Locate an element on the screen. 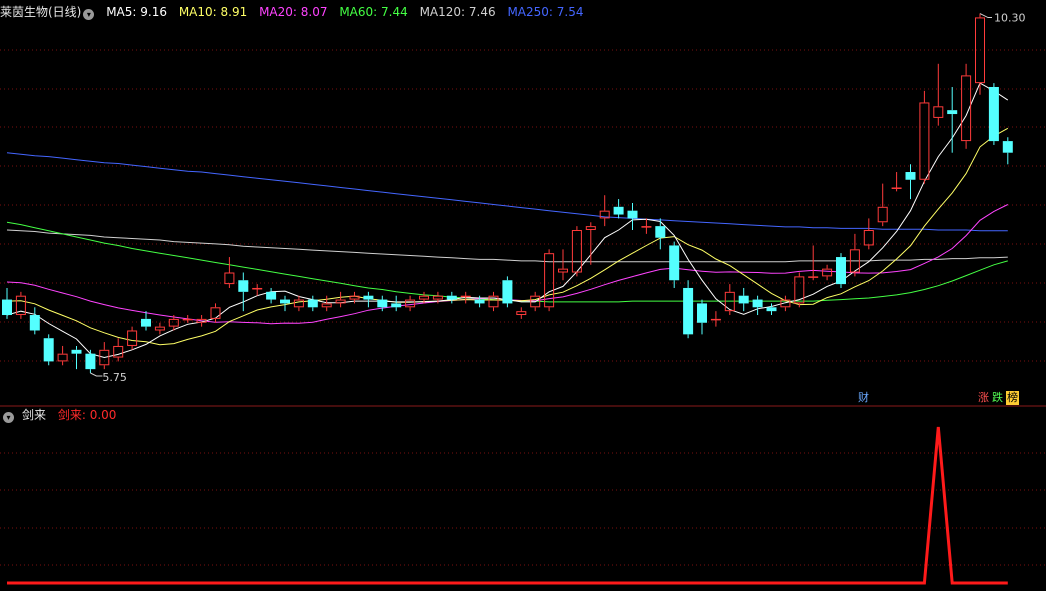 The image size is (1046, 591). ma250-line is located at coordinates (507, 192).